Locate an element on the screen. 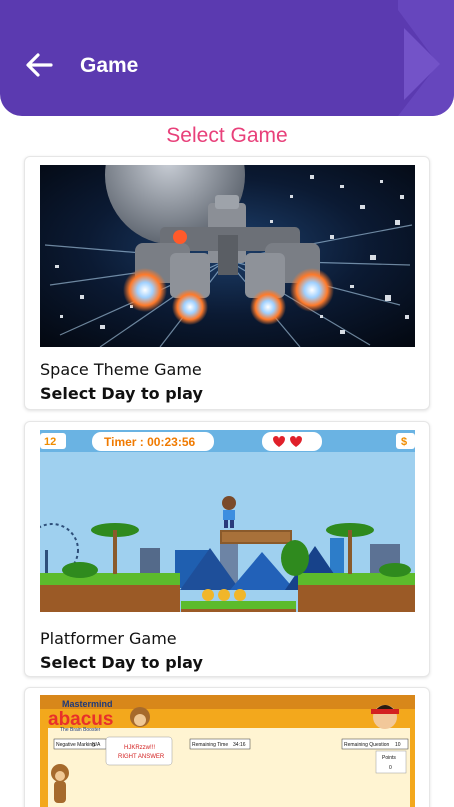 This screenshot has width=454, height=807. arrow-left-icon is located at coordinates (39, 65).